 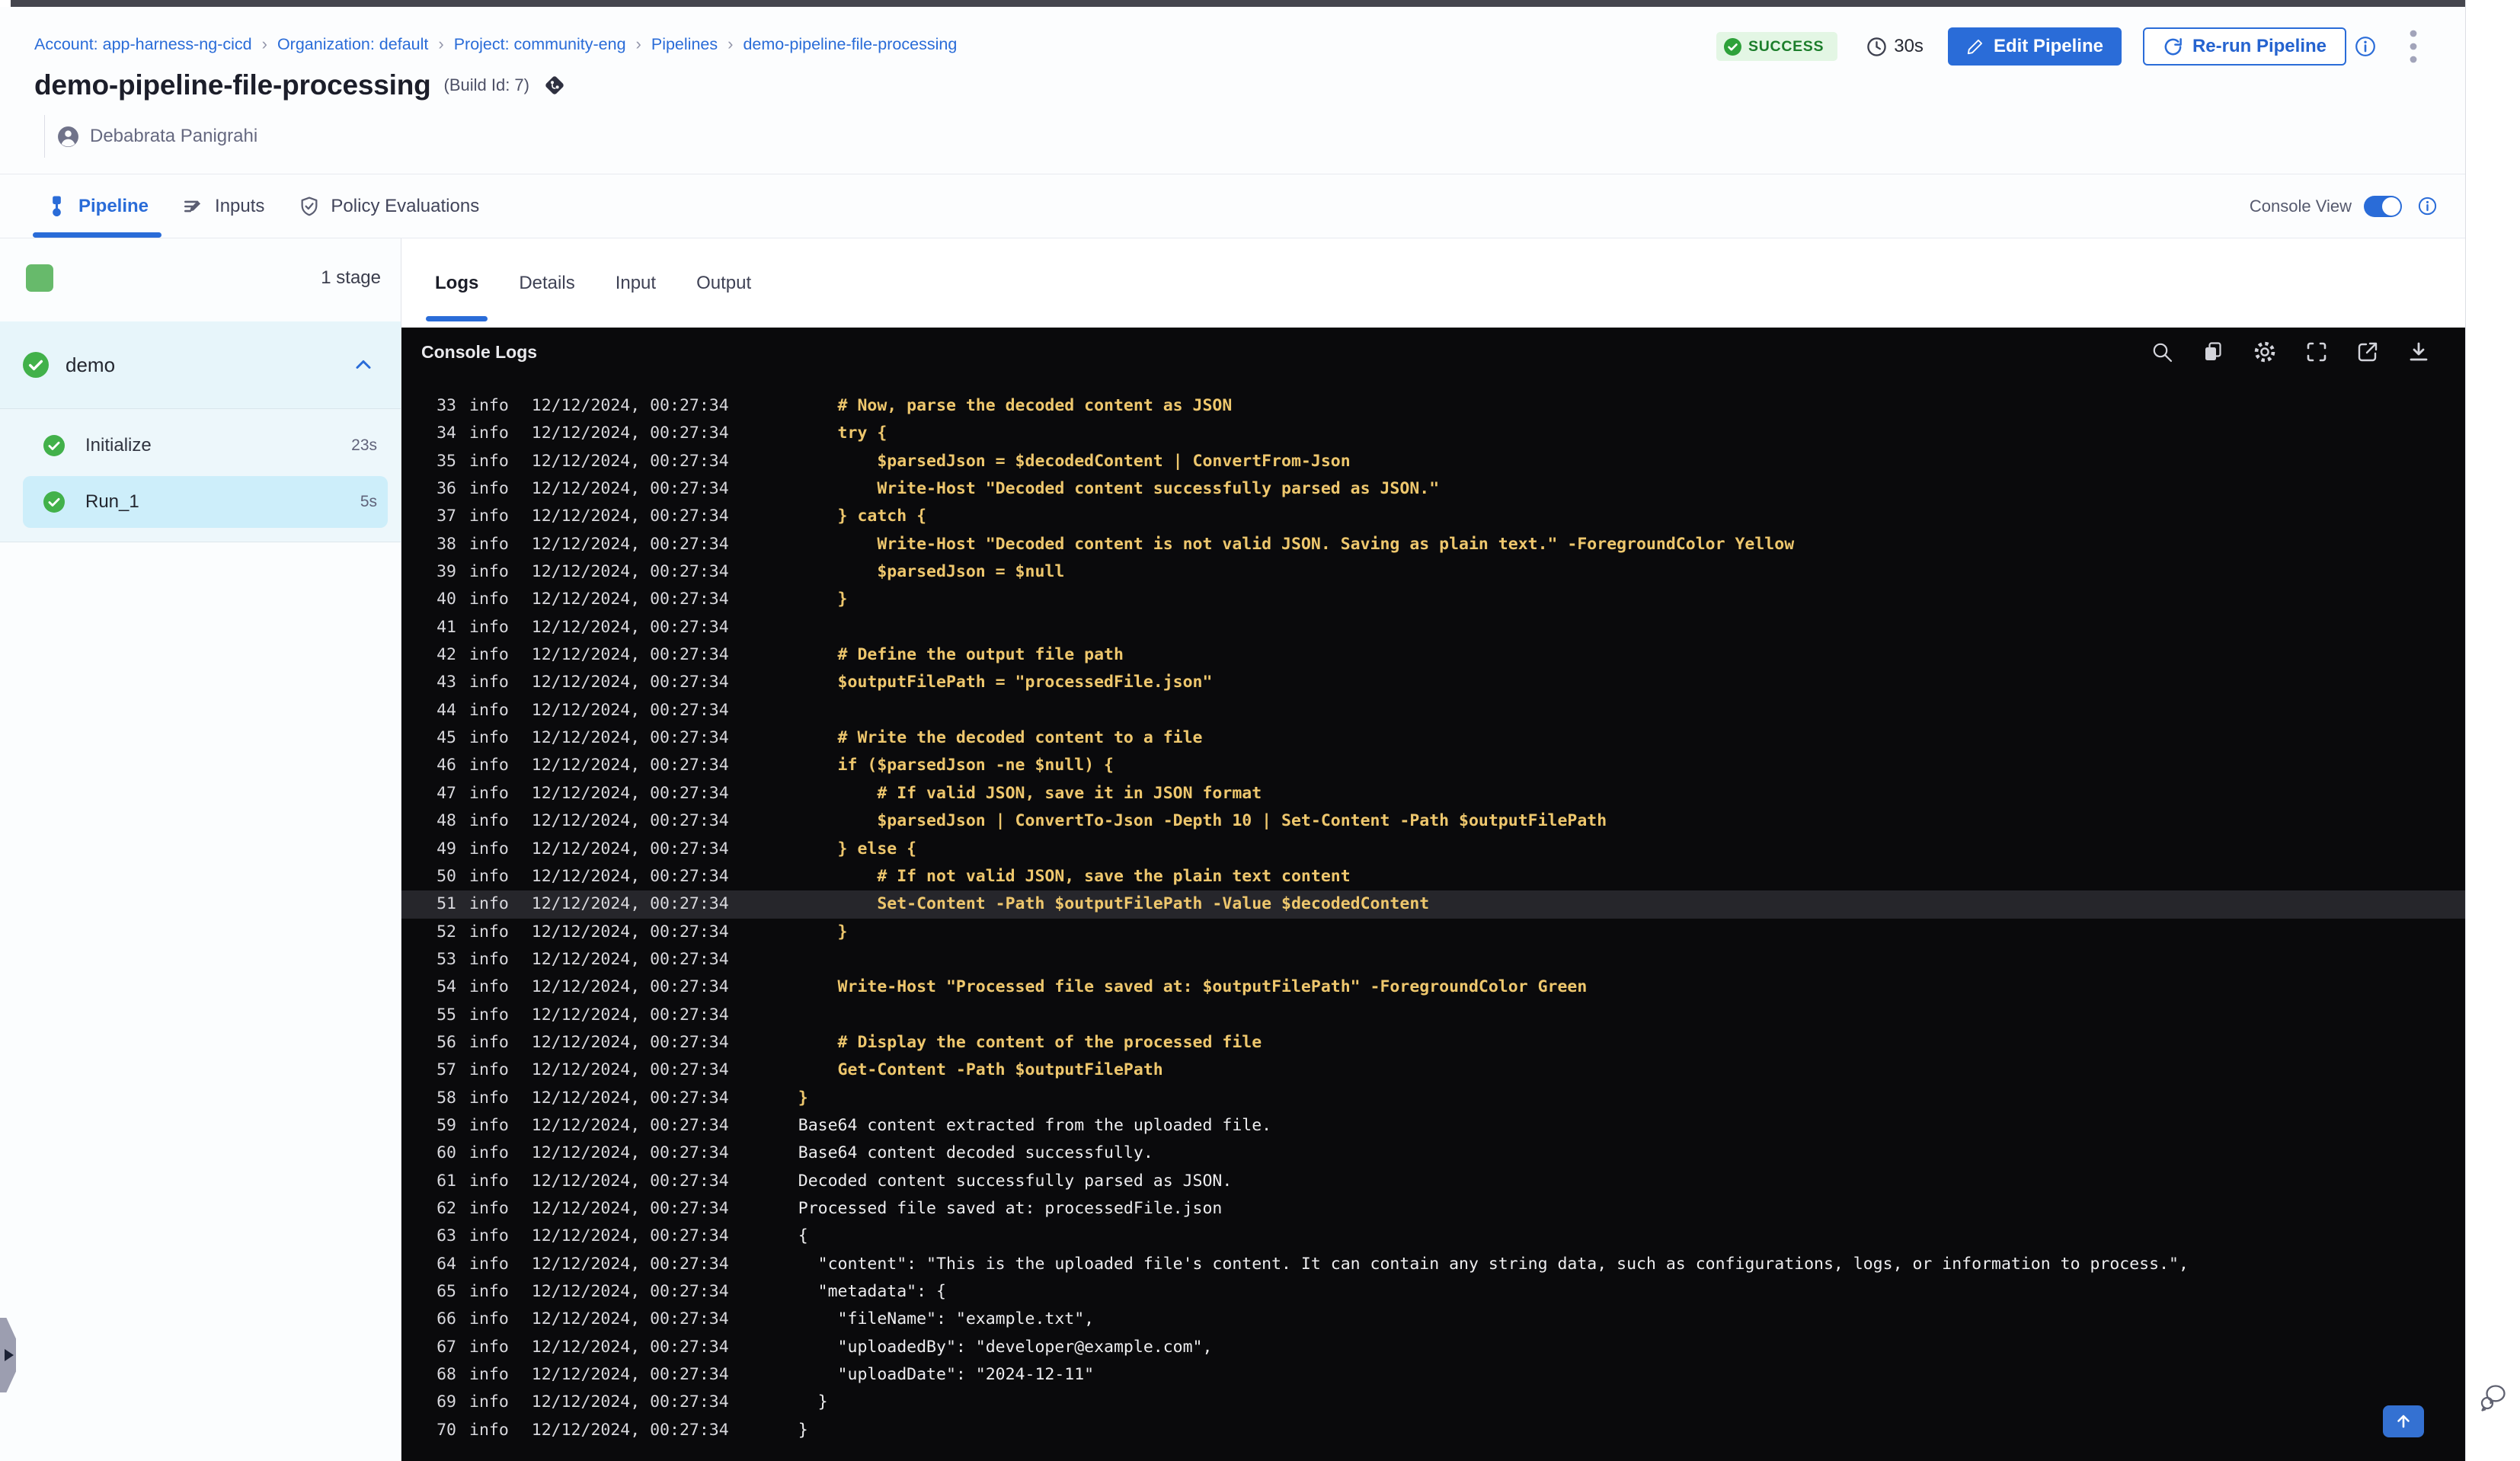 I want to click on log-row: 65 info 12/12/2024, 00:27:34 "metadata": {, so click(x=1433, y=1292).